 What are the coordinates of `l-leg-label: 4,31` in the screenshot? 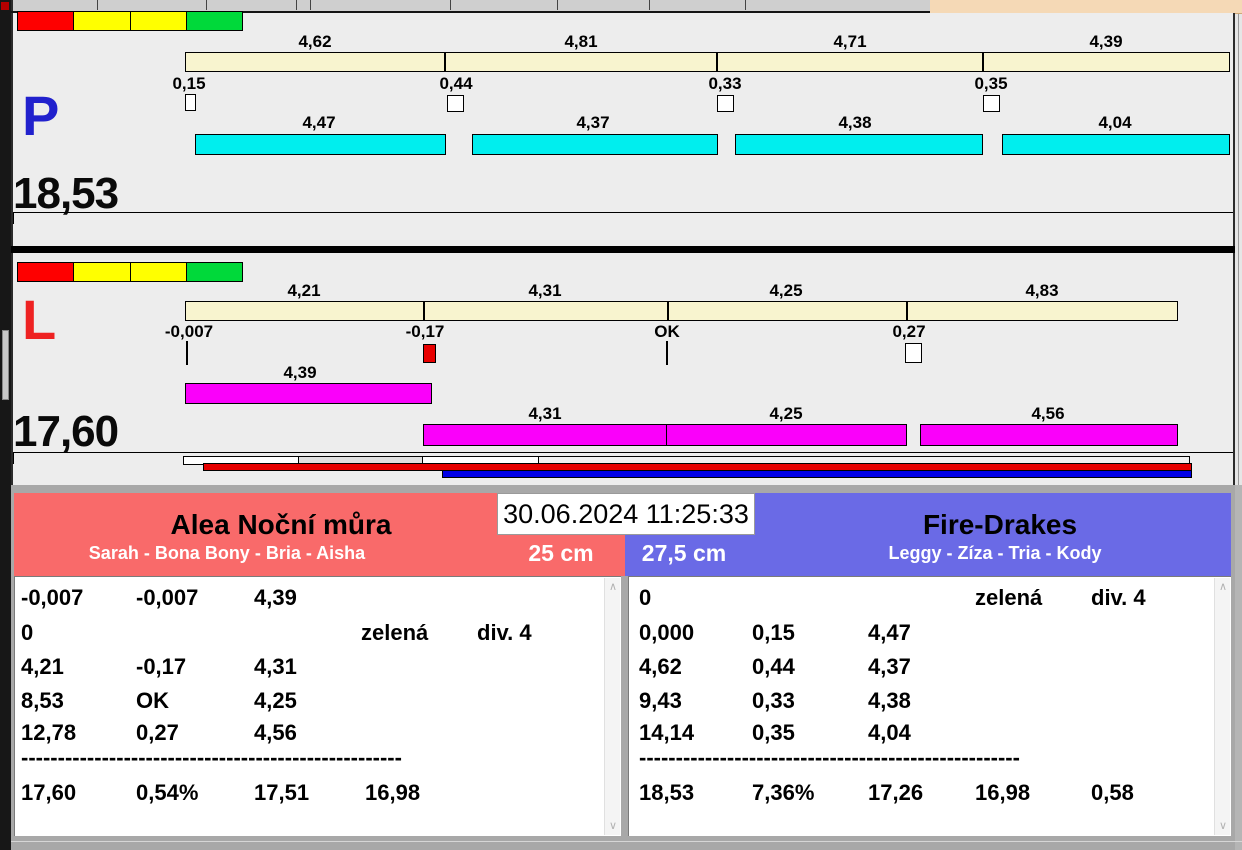 It's located at (545, 413).